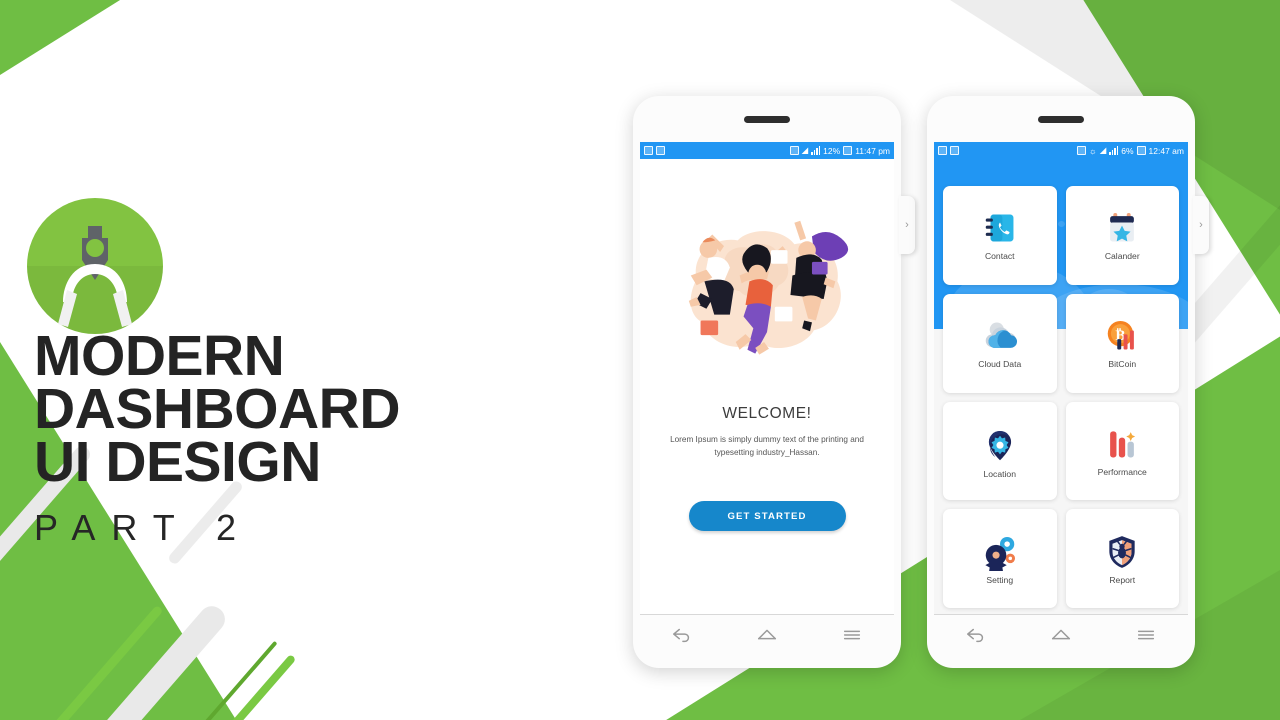 The image size is (1280, 720). I want to click on tile-bitcoin: ₿ BitCoin, so click(1122, 343).